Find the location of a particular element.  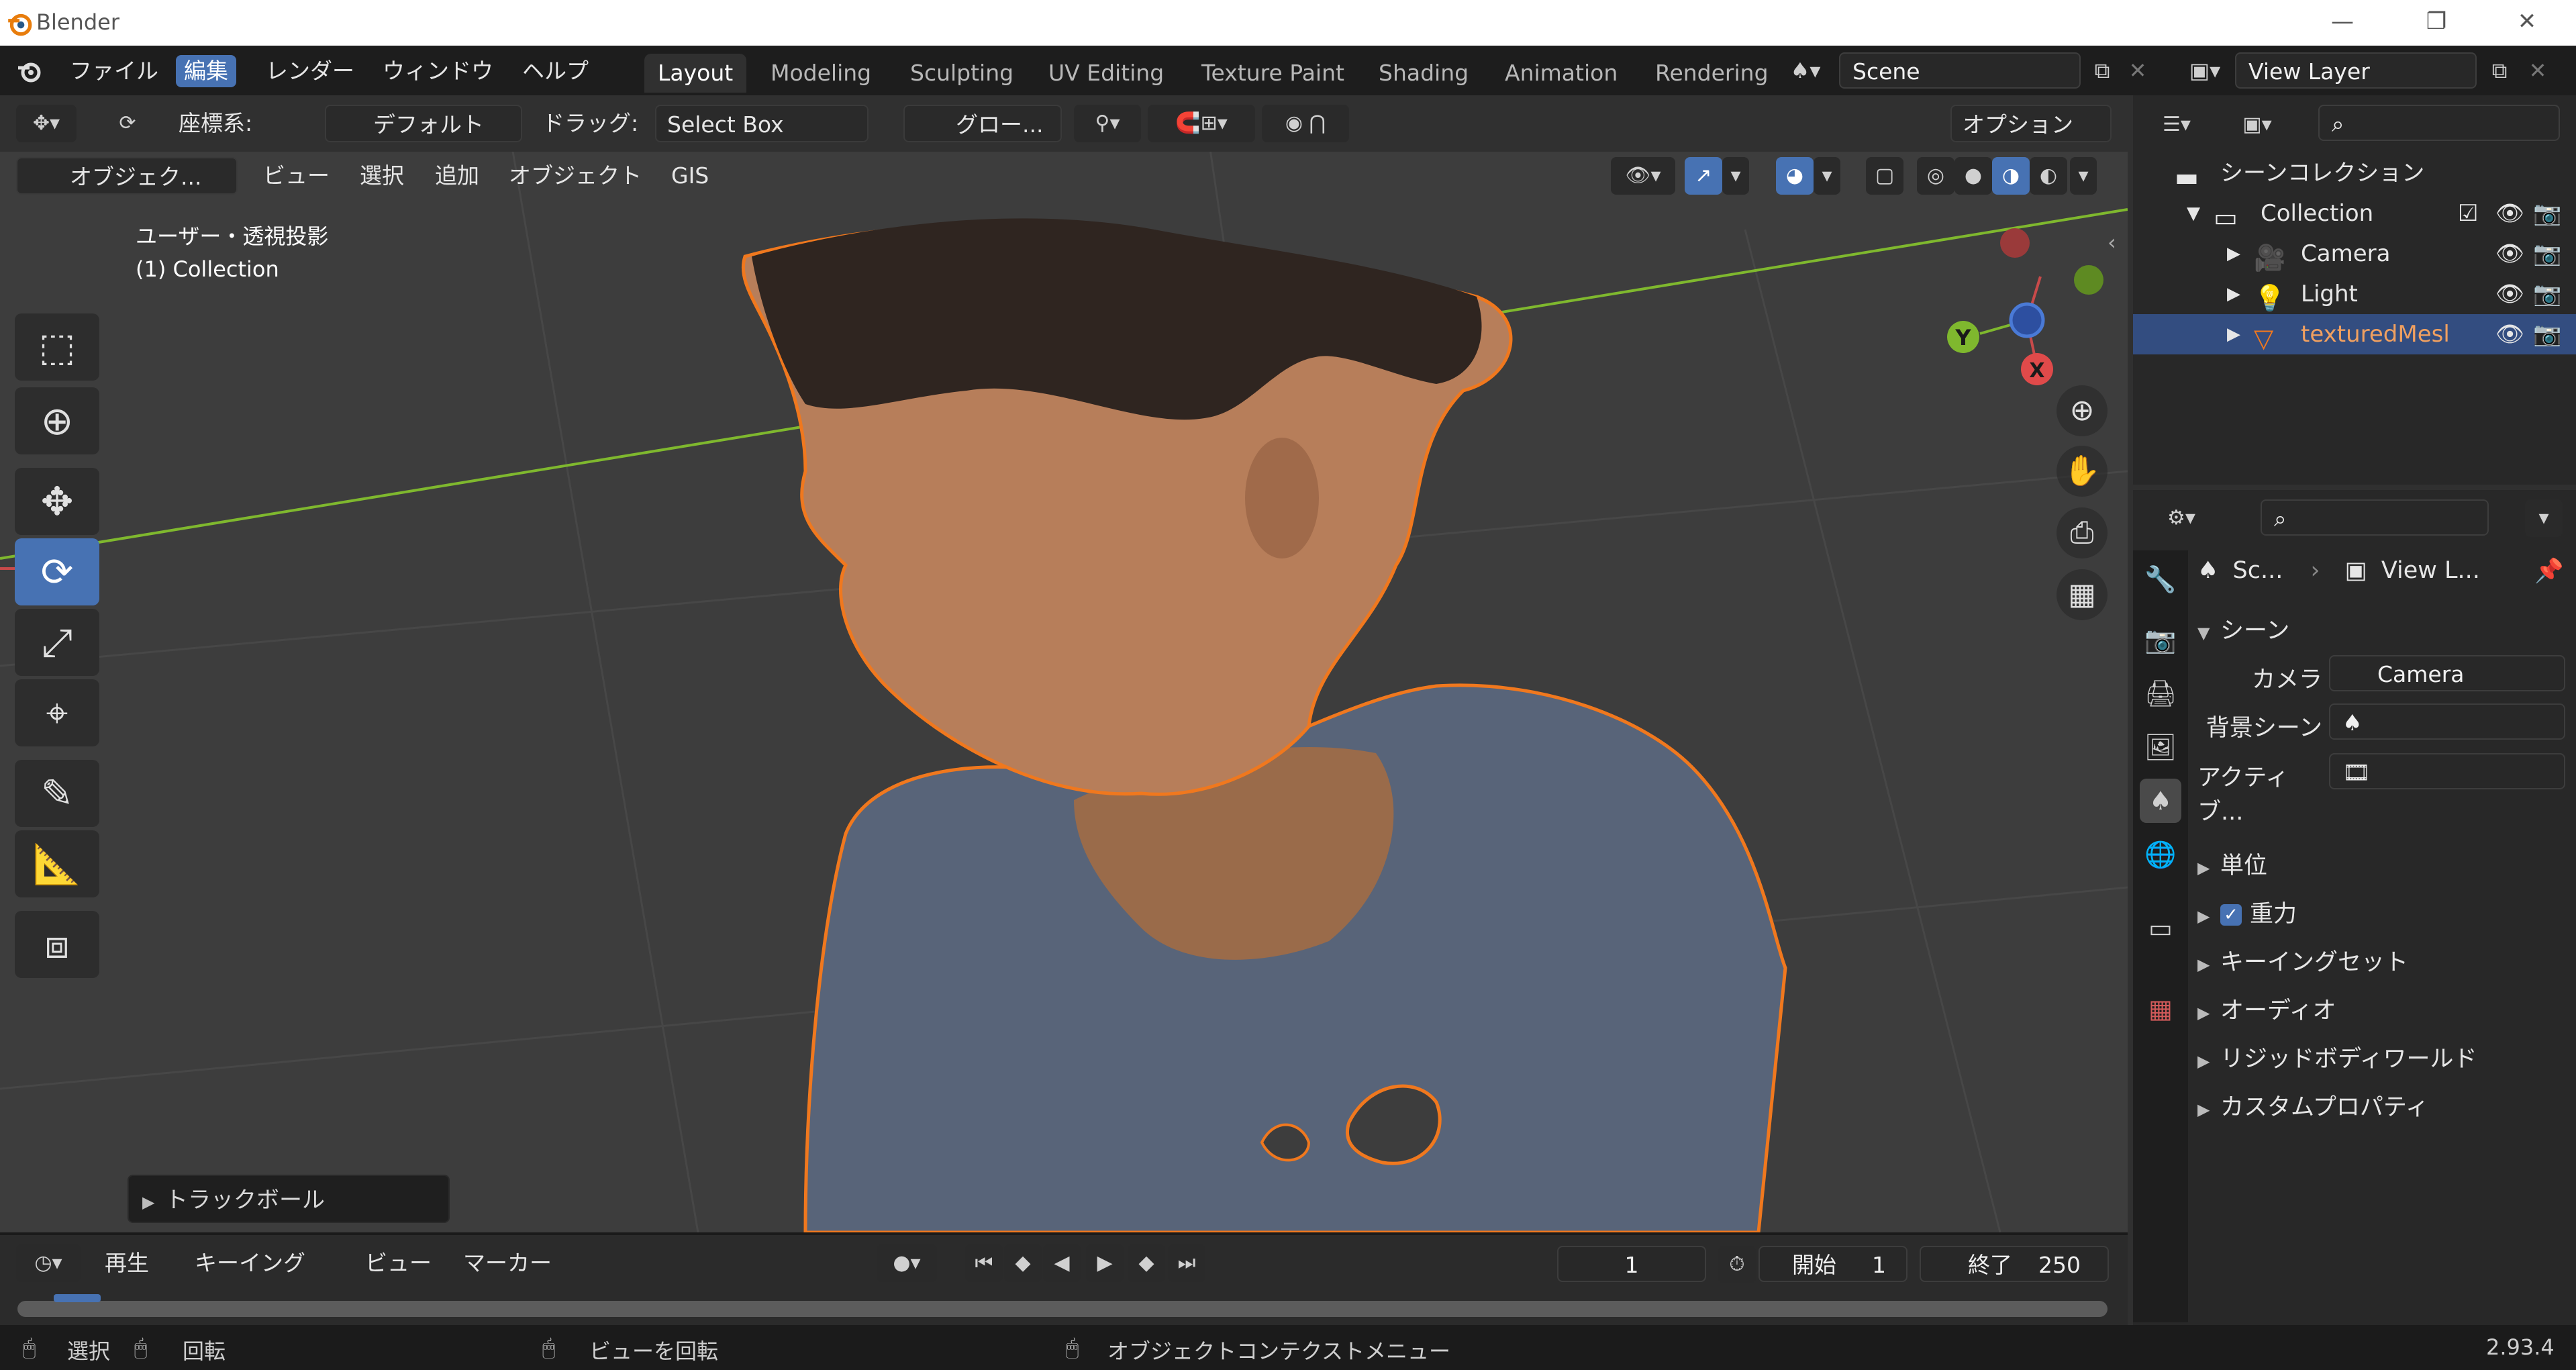

menu-edit: 編集 is located at coordinates (206, 71).